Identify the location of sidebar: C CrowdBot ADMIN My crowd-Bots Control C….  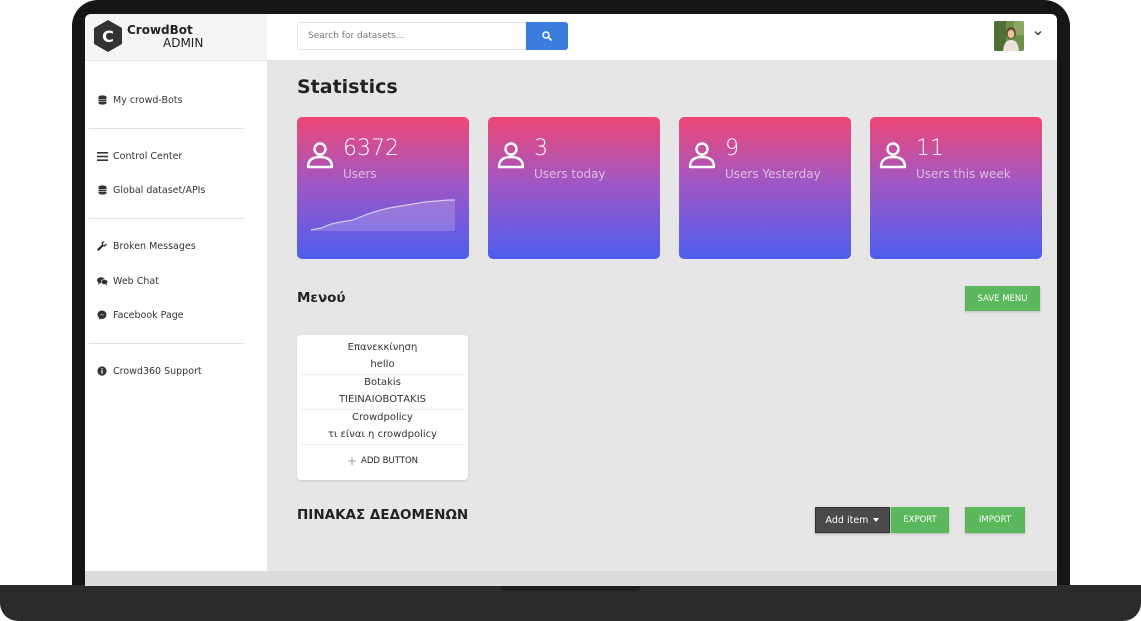
(176, 292).